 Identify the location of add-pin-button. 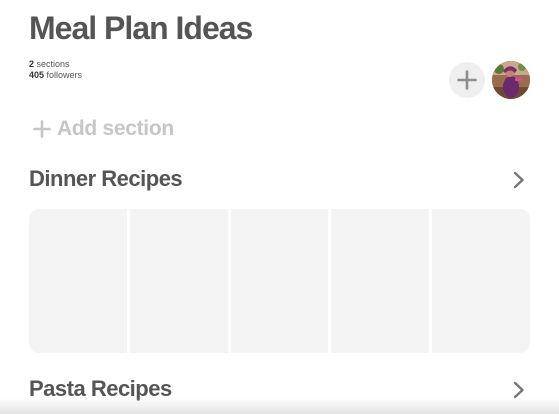
(467, 80).